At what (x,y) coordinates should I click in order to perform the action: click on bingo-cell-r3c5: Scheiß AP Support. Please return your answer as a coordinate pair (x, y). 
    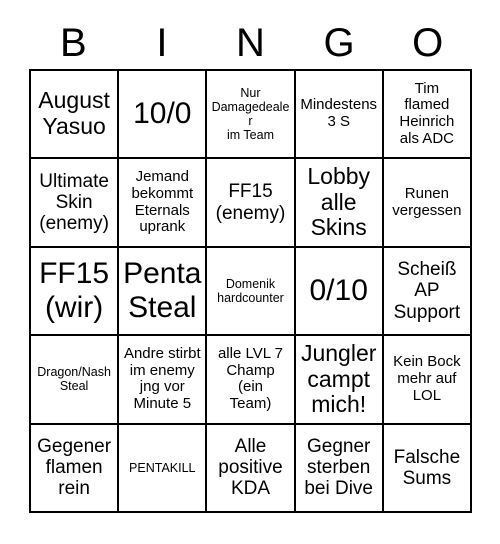
    Looking at the image, I should click on (427, 292).